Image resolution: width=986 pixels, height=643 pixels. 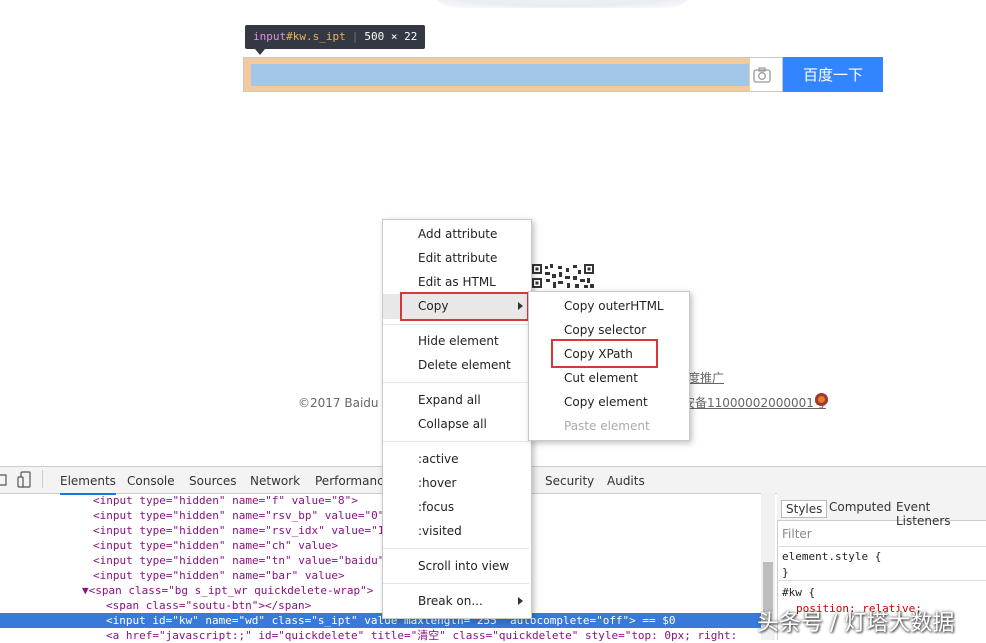 I want to click on tooltip-tag: input, so click(x=270, y=36).